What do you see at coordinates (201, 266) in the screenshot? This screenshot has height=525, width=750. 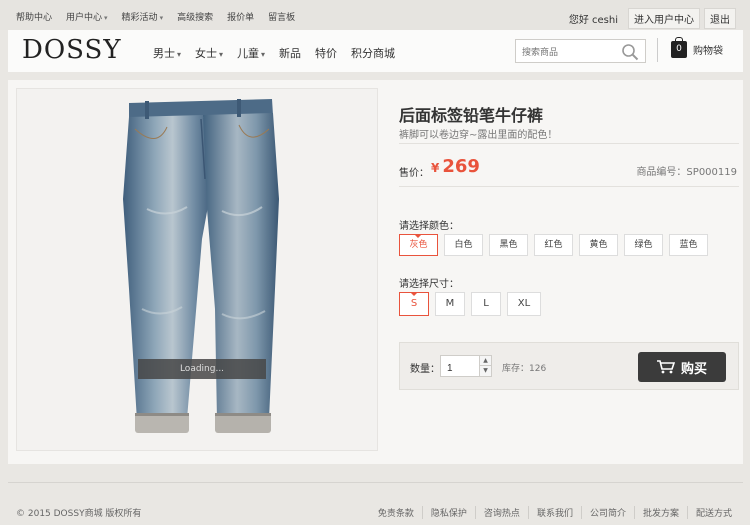 I see `jeans-image` at bounding box center [201, 266].